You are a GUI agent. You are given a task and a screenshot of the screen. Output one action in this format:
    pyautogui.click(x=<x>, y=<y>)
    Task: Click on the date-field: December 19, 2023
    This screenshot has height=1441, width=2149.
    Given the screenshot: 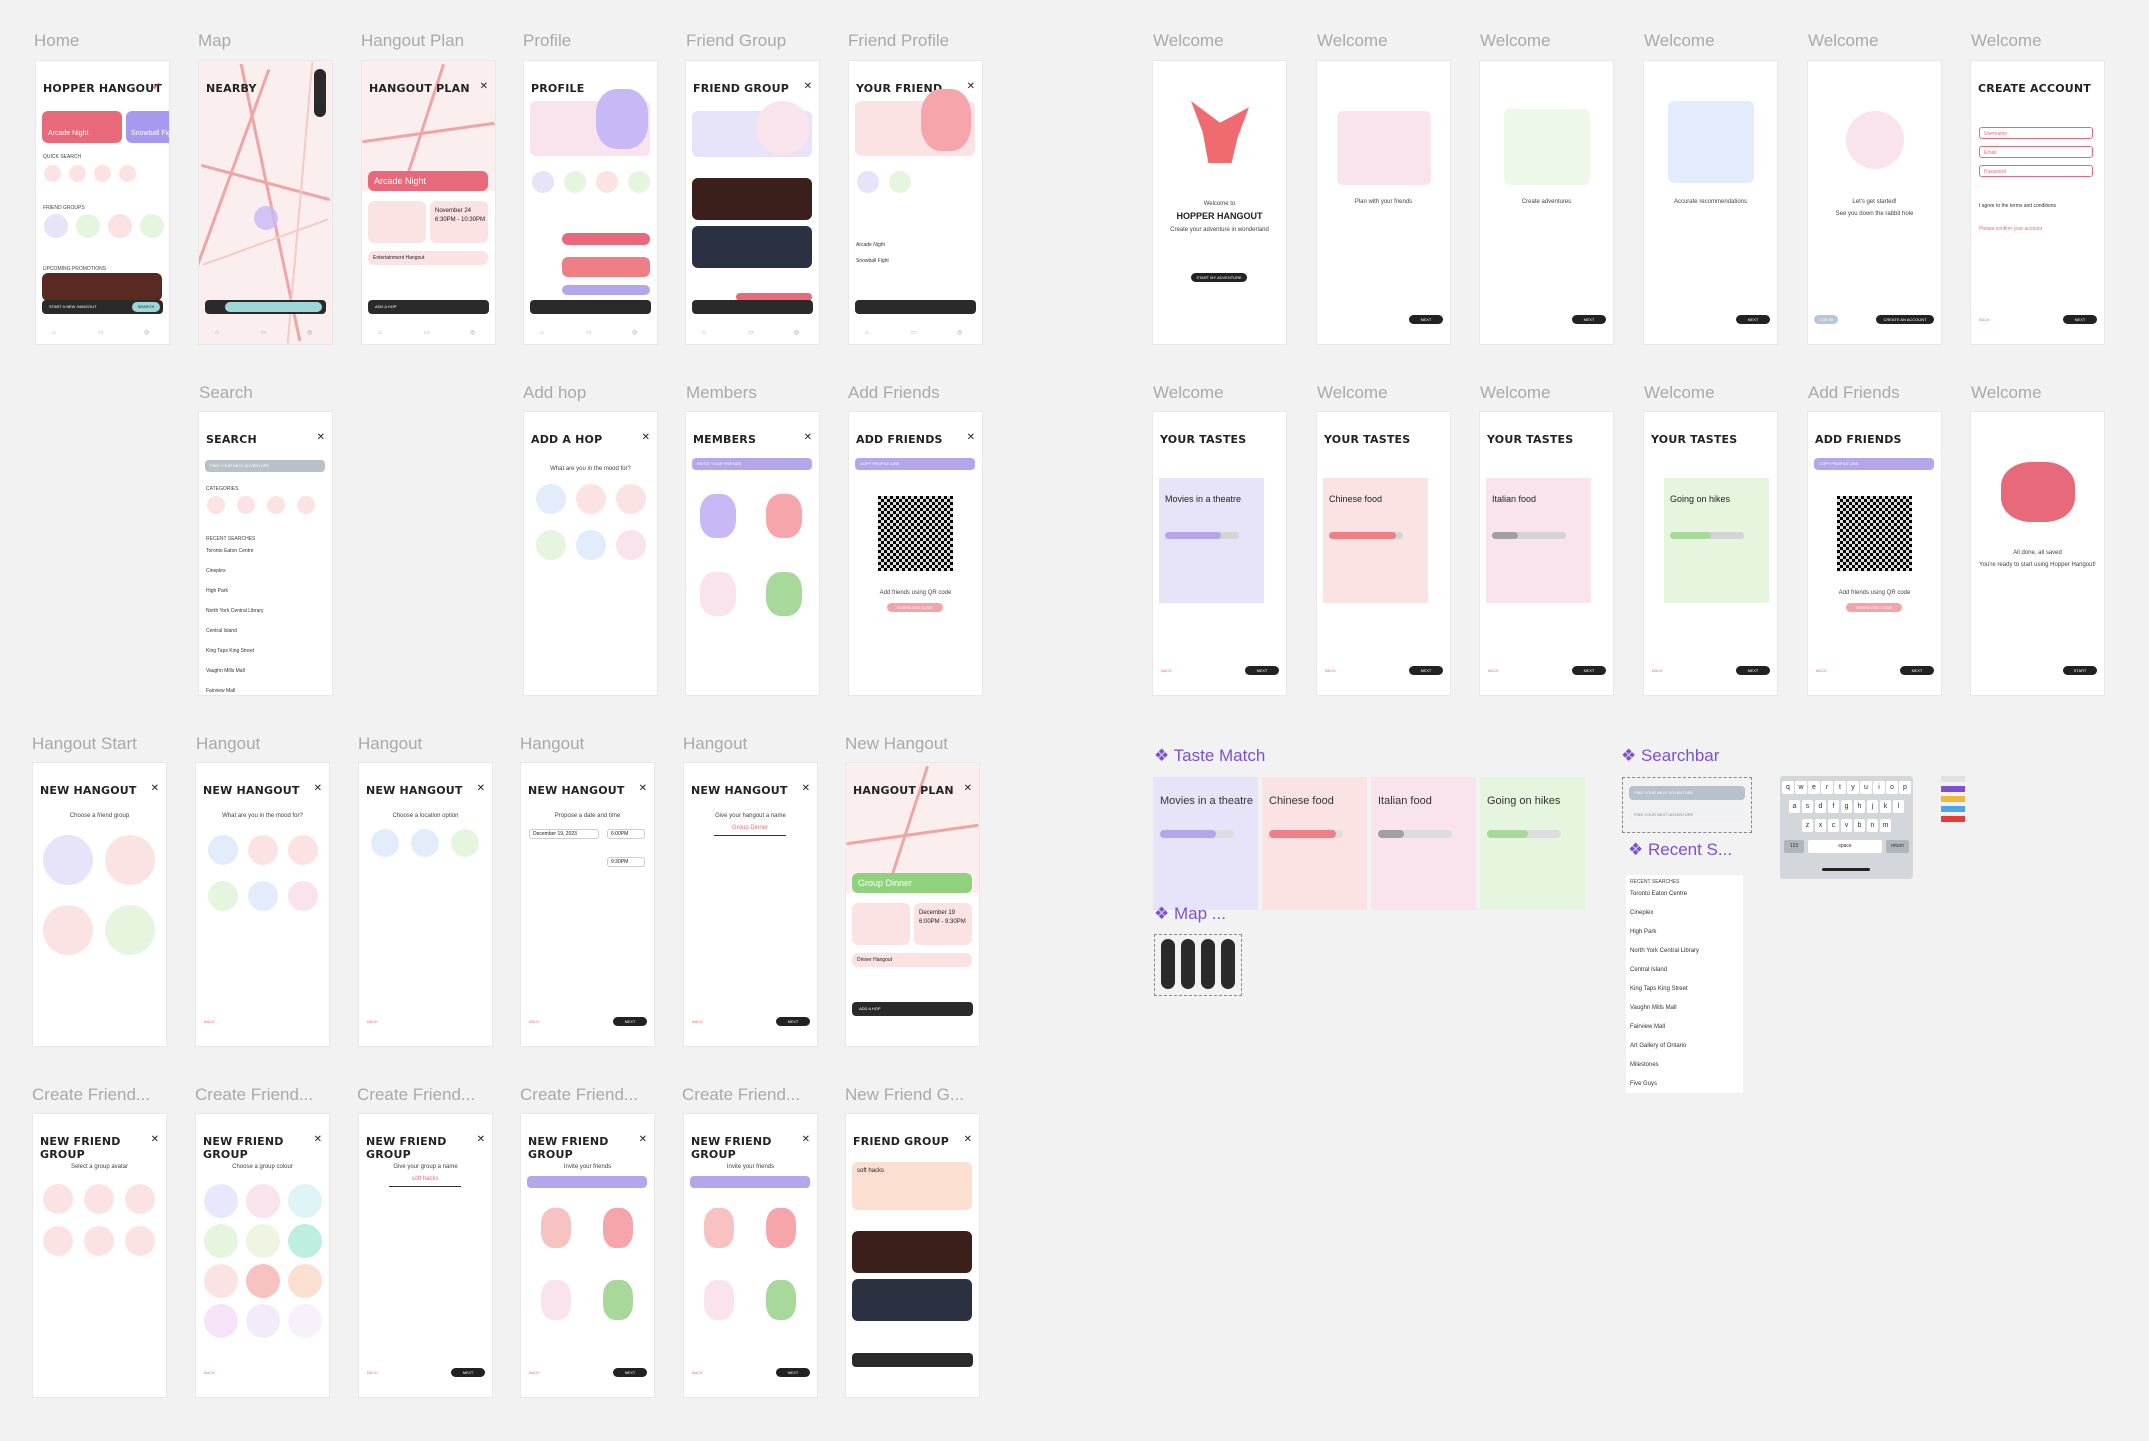 What is the action you would take?
    pyautogui.click(x=564, y=834)
    